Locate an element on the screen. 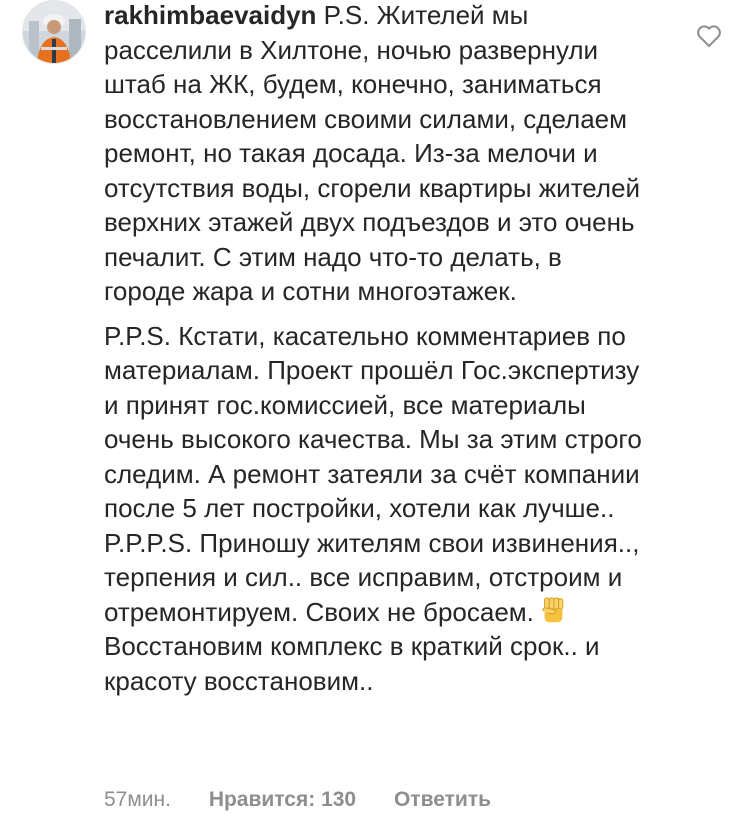 The width and height of the screenshot is (750, 830). avatar-image is located at coordinates (54, 32).